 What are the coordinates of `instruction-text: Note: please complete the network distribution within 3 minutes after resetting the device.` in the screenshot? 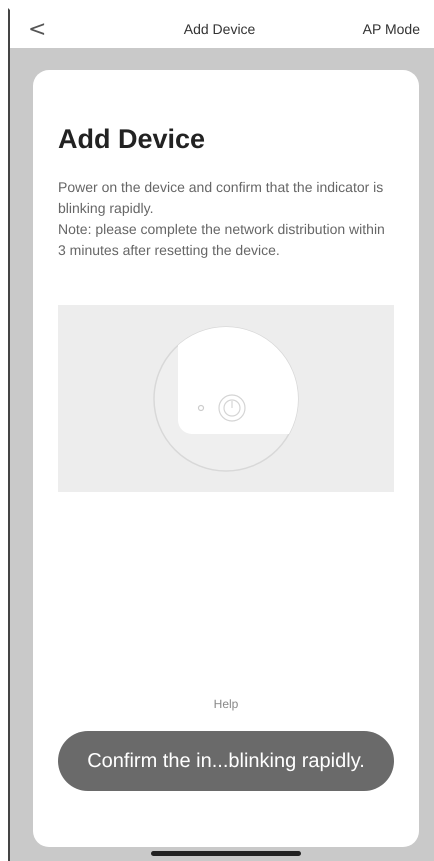 It's located at (222, 240).